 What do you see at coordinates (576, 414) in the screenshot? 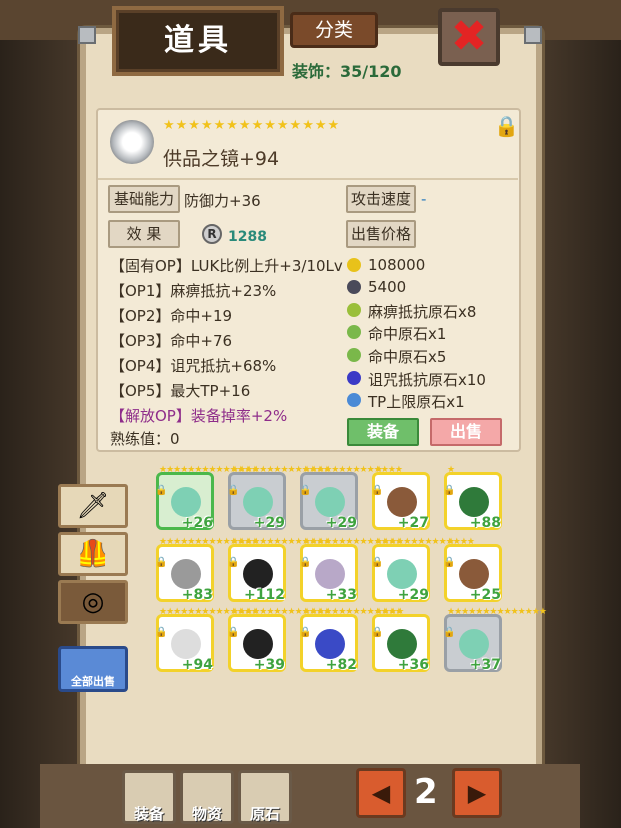
I see `background-right` at bounding box center [576, 414].